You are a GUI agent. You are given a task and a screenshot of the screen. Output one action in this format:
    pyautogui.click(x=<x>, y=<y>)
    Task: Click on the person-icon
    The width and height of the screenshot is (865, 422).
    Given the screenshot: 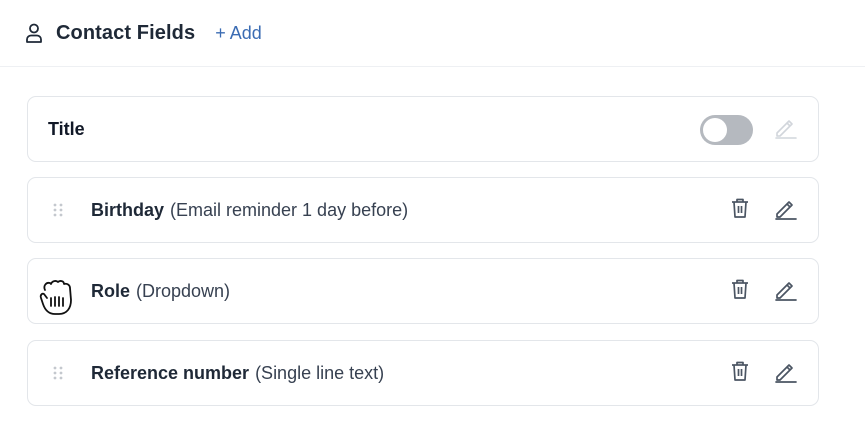 What is the action you would take?
    pyautogui.click(x=34, y=33)
    